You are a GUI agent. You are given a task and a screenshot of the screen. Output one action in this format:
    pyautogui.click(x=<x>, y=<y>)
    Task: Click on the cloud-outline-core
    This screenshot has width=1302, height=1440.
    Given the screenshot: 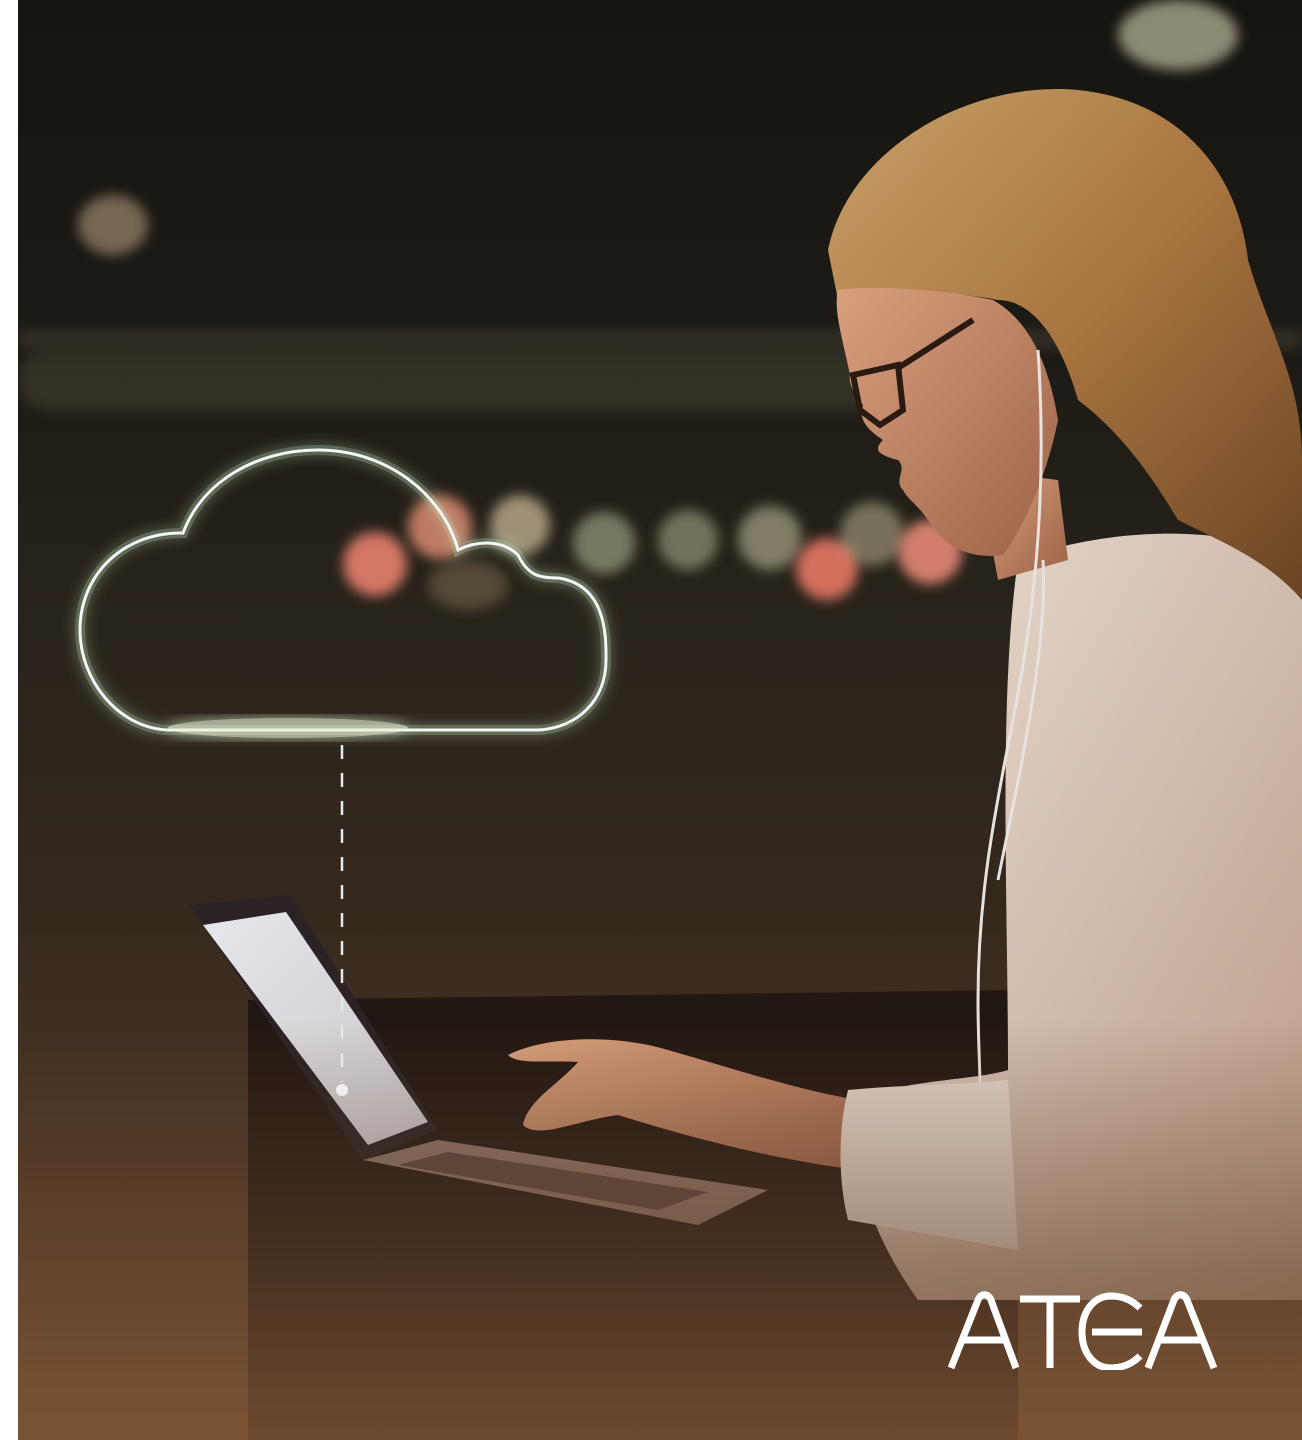 What is the action you would take?
    pyautogui.click(x=343, y=590)
    